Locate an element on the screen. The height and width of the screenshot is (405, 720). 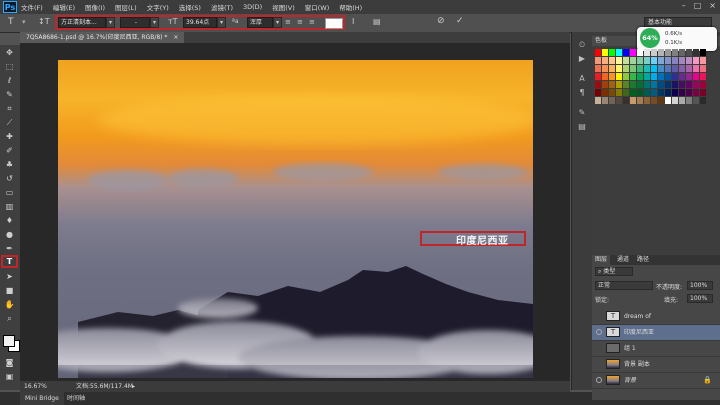
layer-row: 组 1 is located at coordinates (656, 349).